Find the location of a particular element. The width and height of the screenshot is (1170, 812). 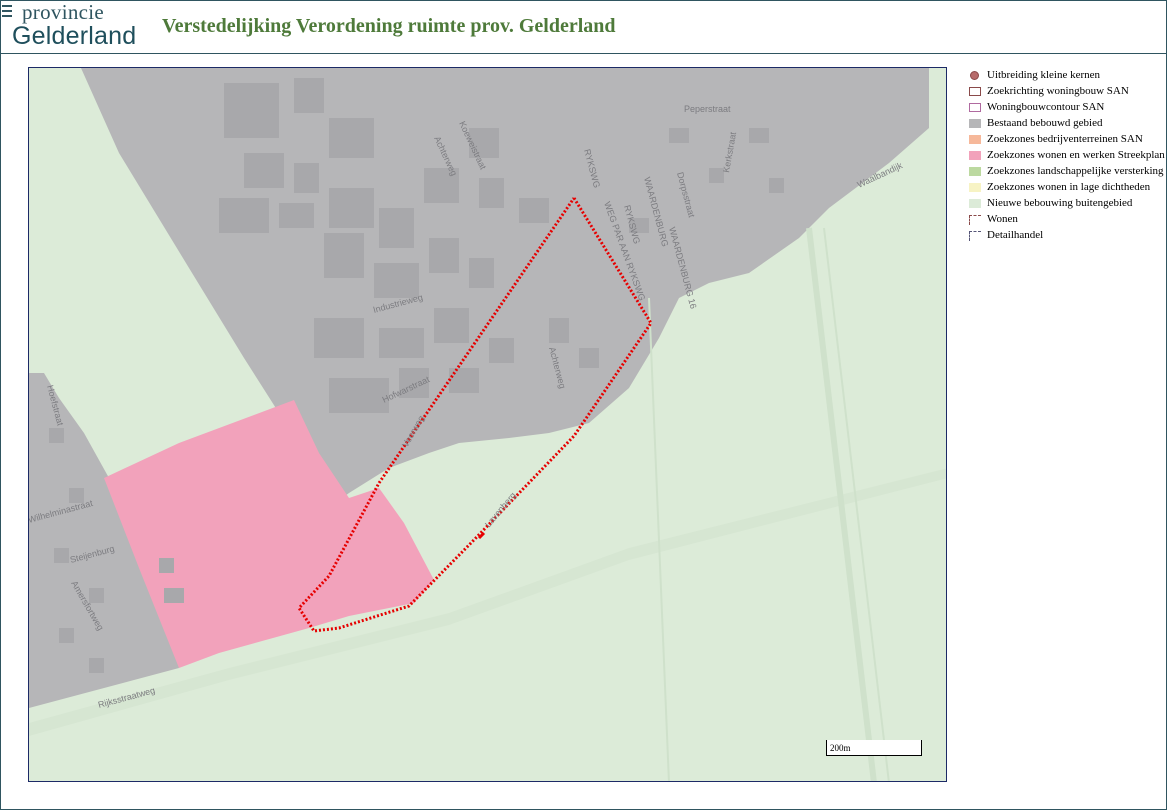

dot-icon is located at coordinates (974, 75).